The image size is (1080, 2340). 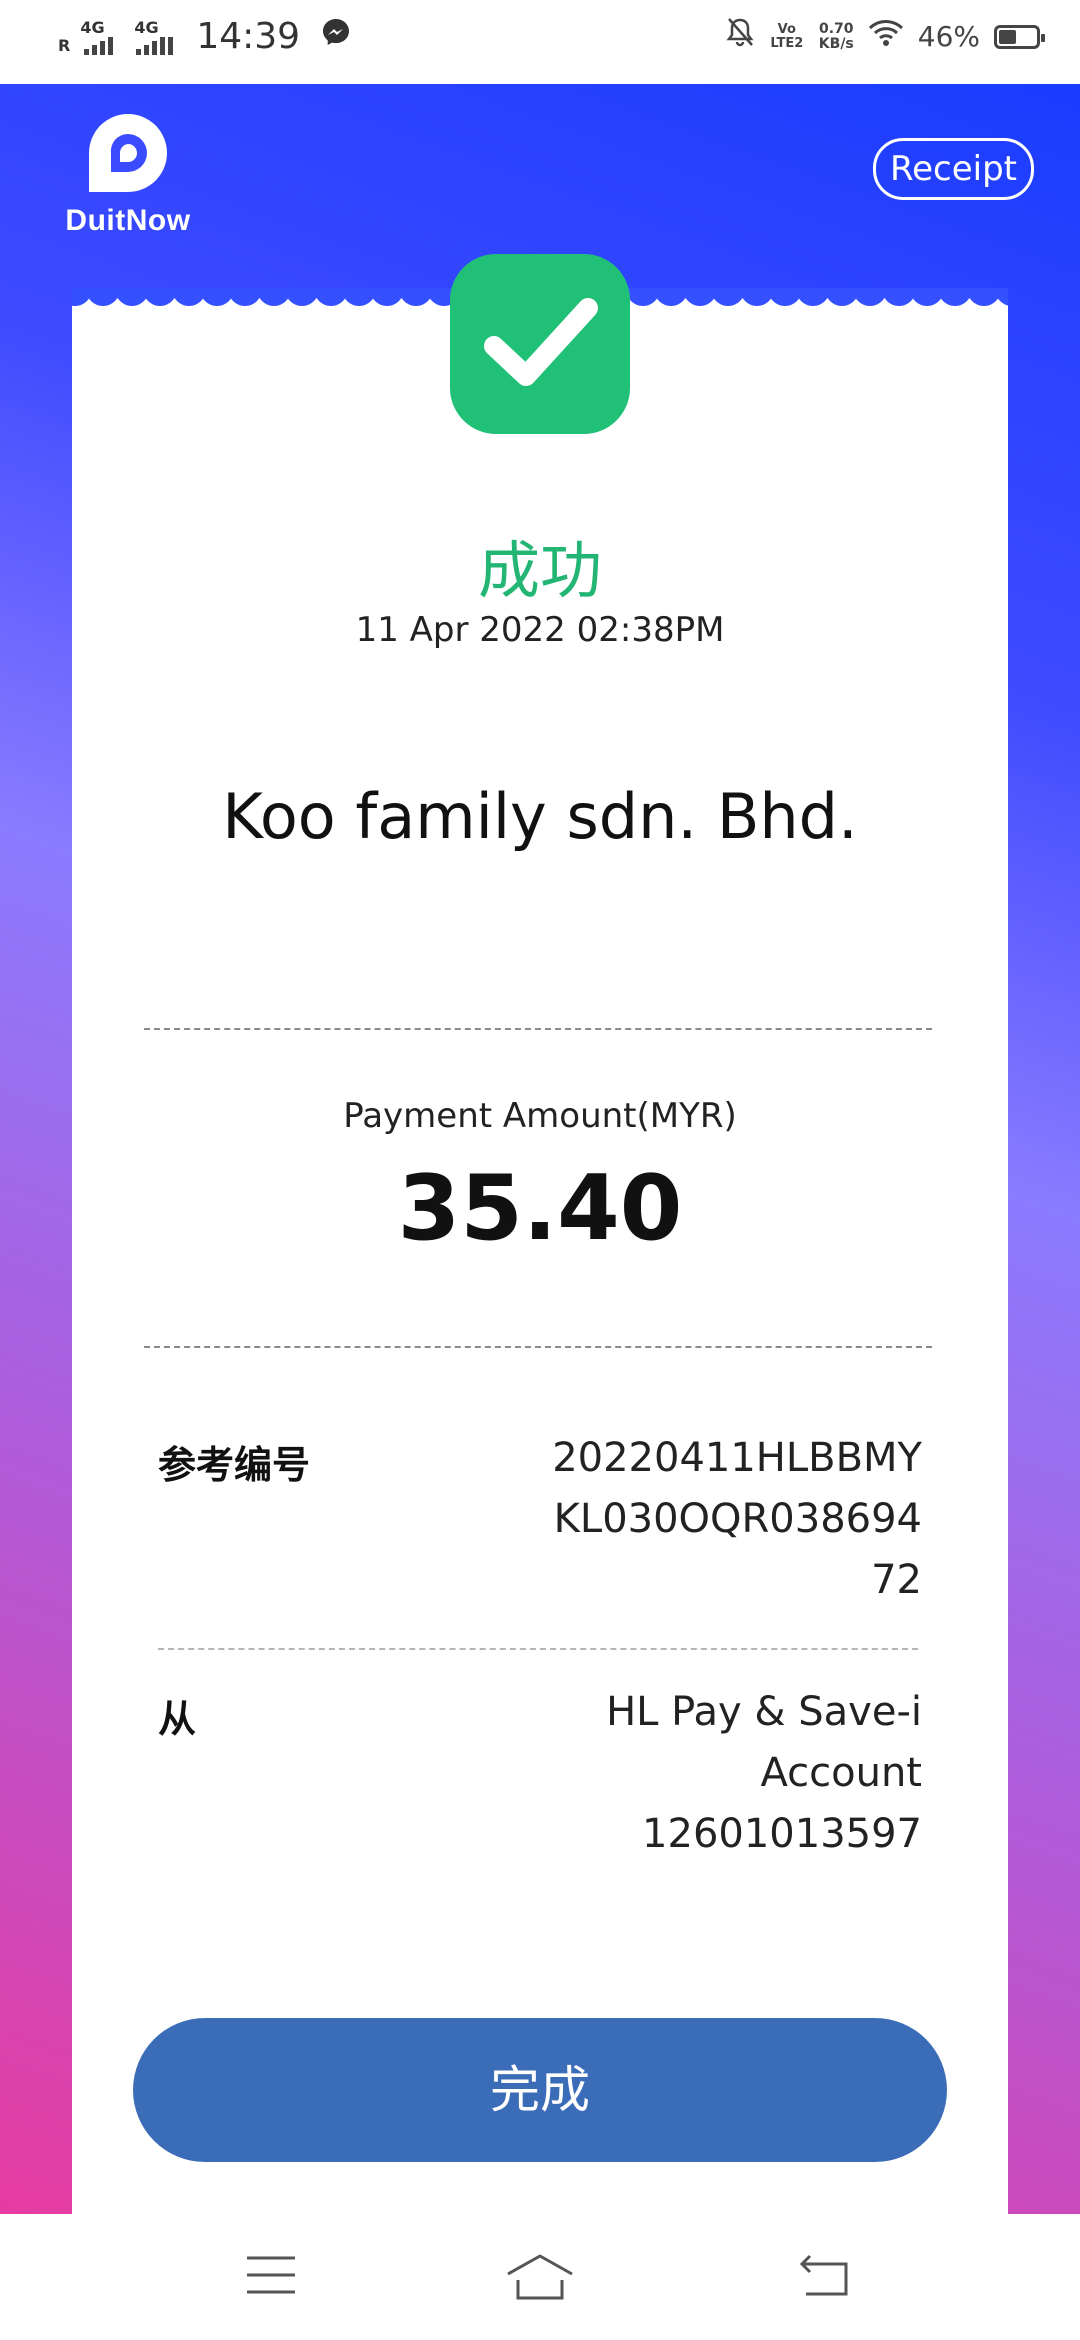 What do you see at coordinates (177, 1719) in the screenshot?
I see `from-label: 从` at bounding box center [177, 1719].